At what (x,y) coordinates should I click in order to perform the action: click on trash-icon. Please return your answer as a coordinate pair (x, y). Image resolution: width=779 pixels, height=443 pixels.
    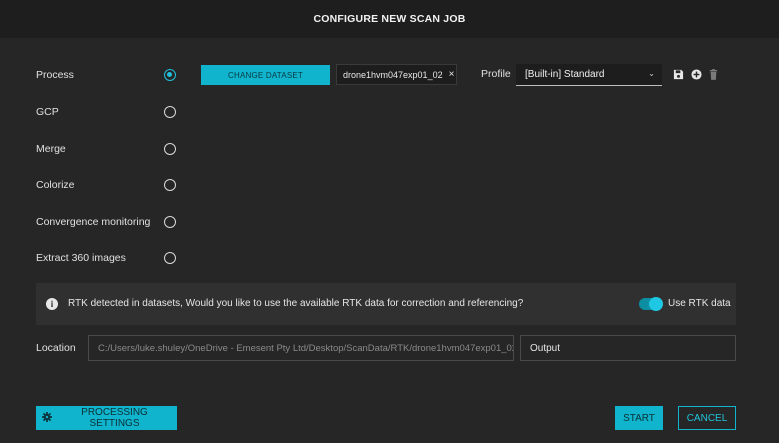
    Looking at the image, I should click on (713, 74).